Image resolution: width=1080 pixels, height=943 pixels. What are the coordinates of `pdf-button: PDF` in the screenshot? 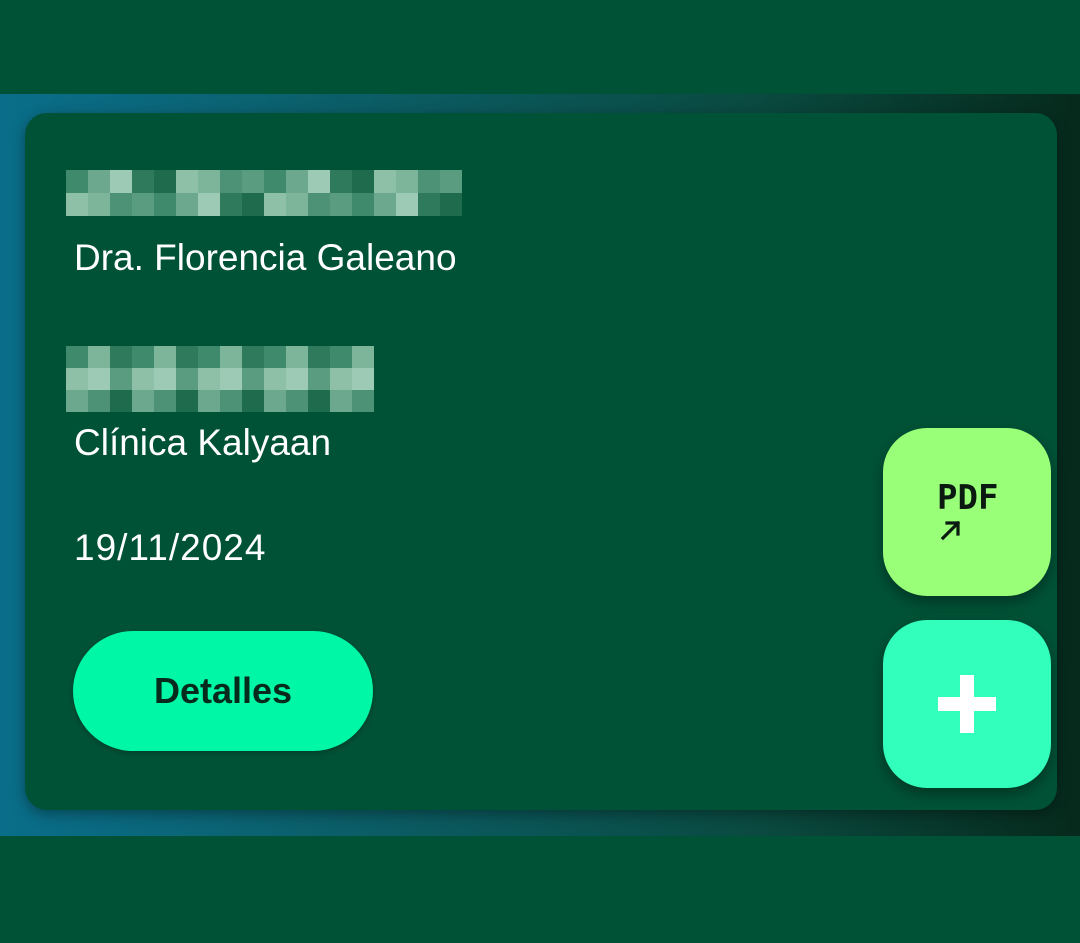 It's located at (967, 512).